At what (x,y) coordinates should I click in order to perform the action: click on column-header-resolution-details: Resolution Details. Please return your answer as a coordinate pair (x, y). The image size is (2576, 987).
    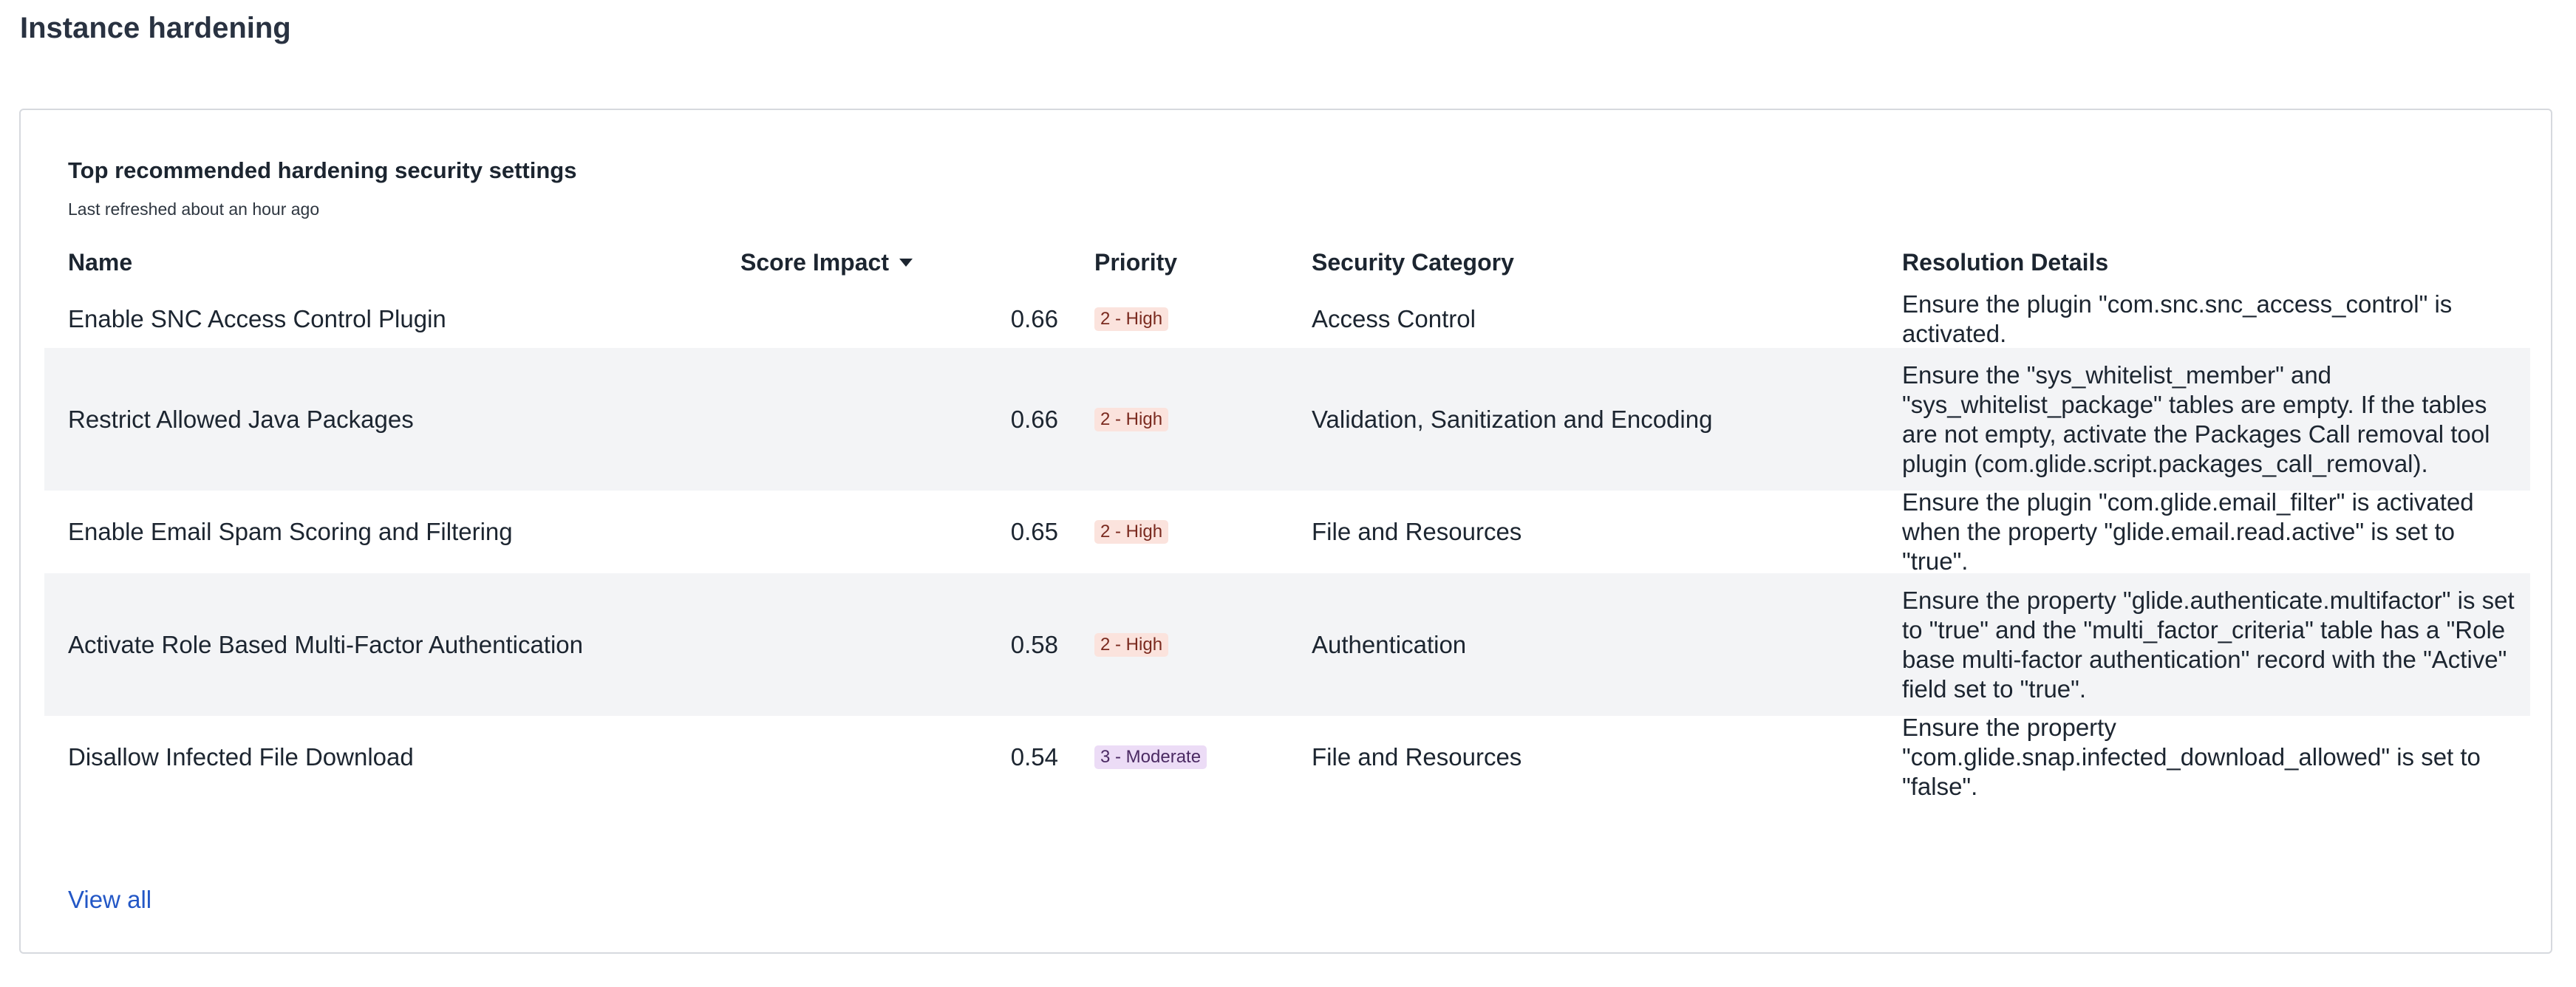
    Looking at the image, I should click on (2216, 262).